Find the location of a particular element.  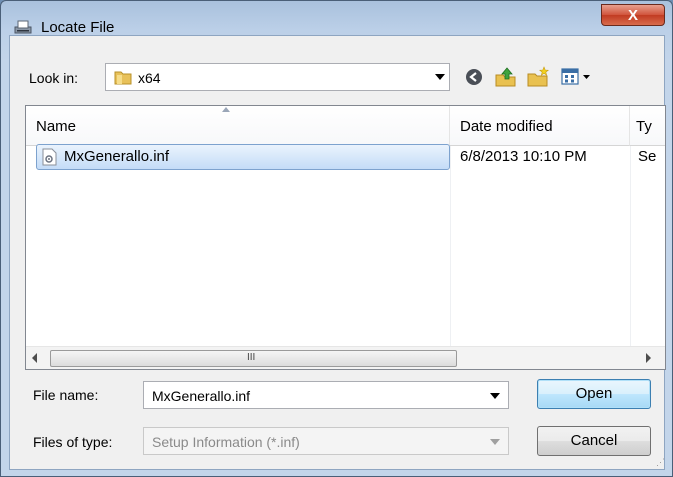

file-type-cell: Se is located at coordinates (647, 156).